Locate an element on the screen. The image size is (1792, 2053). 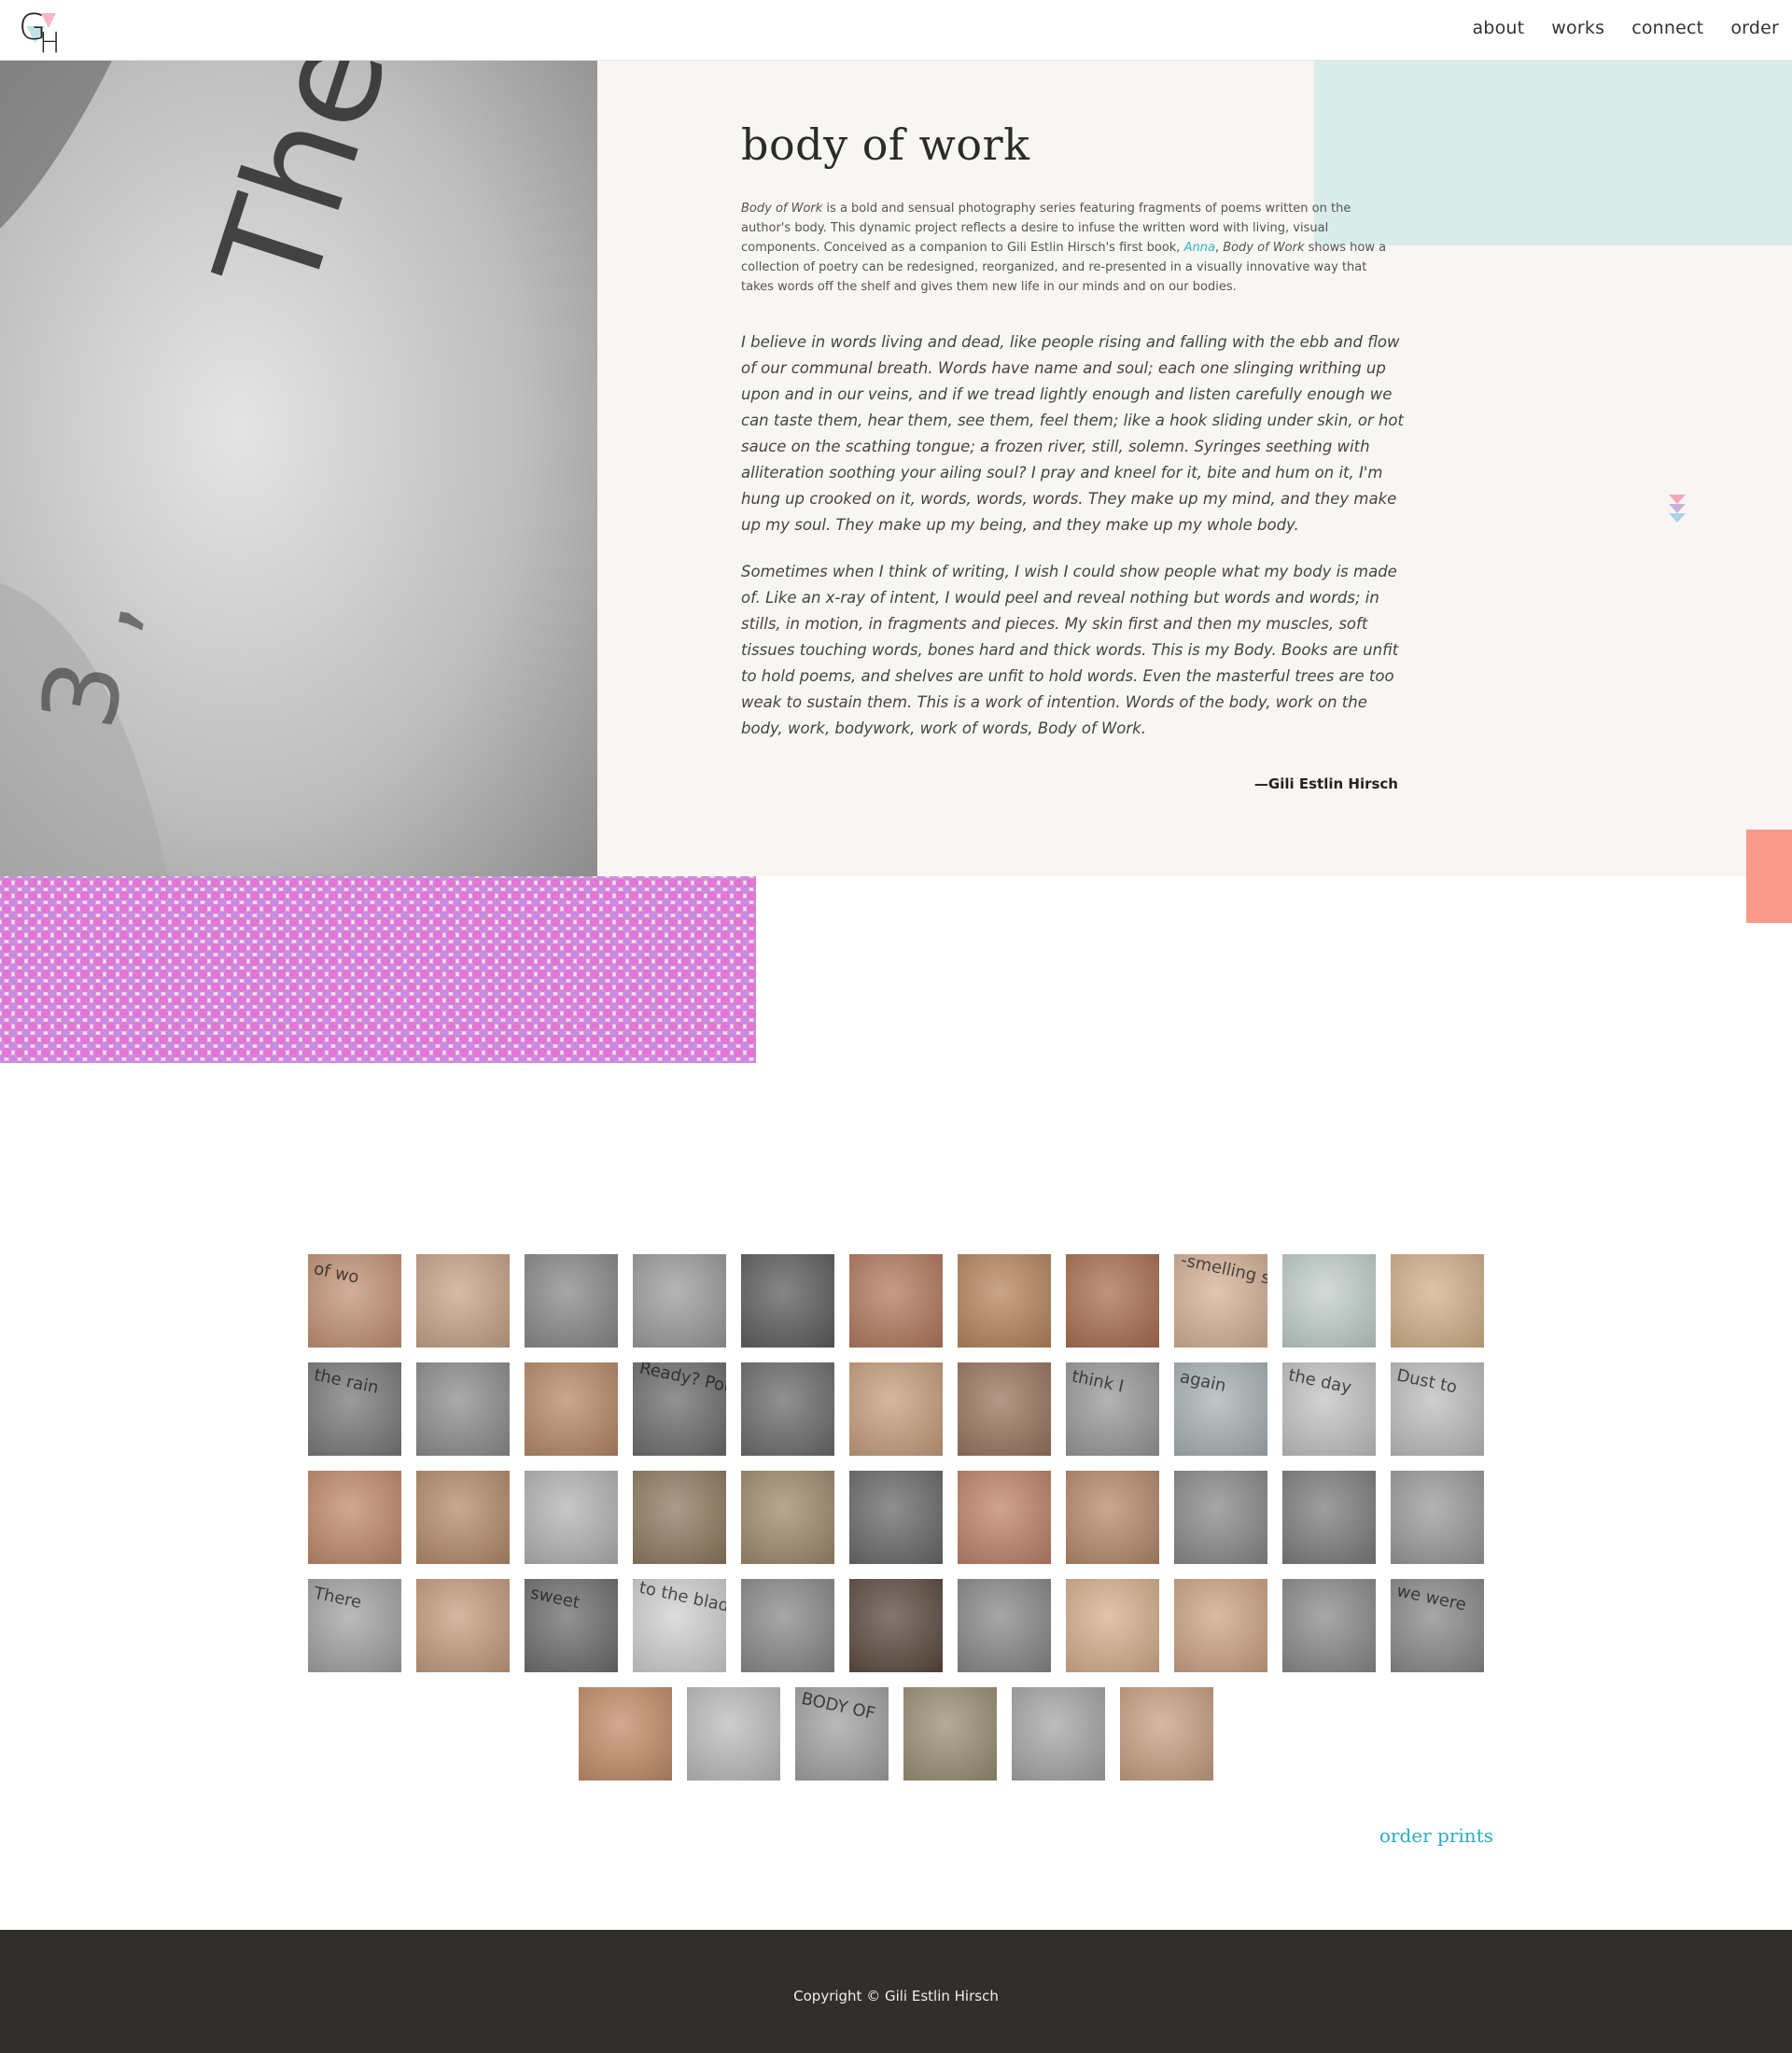
gallery-thumbnail: again is located at coordinates (1220, 1409).